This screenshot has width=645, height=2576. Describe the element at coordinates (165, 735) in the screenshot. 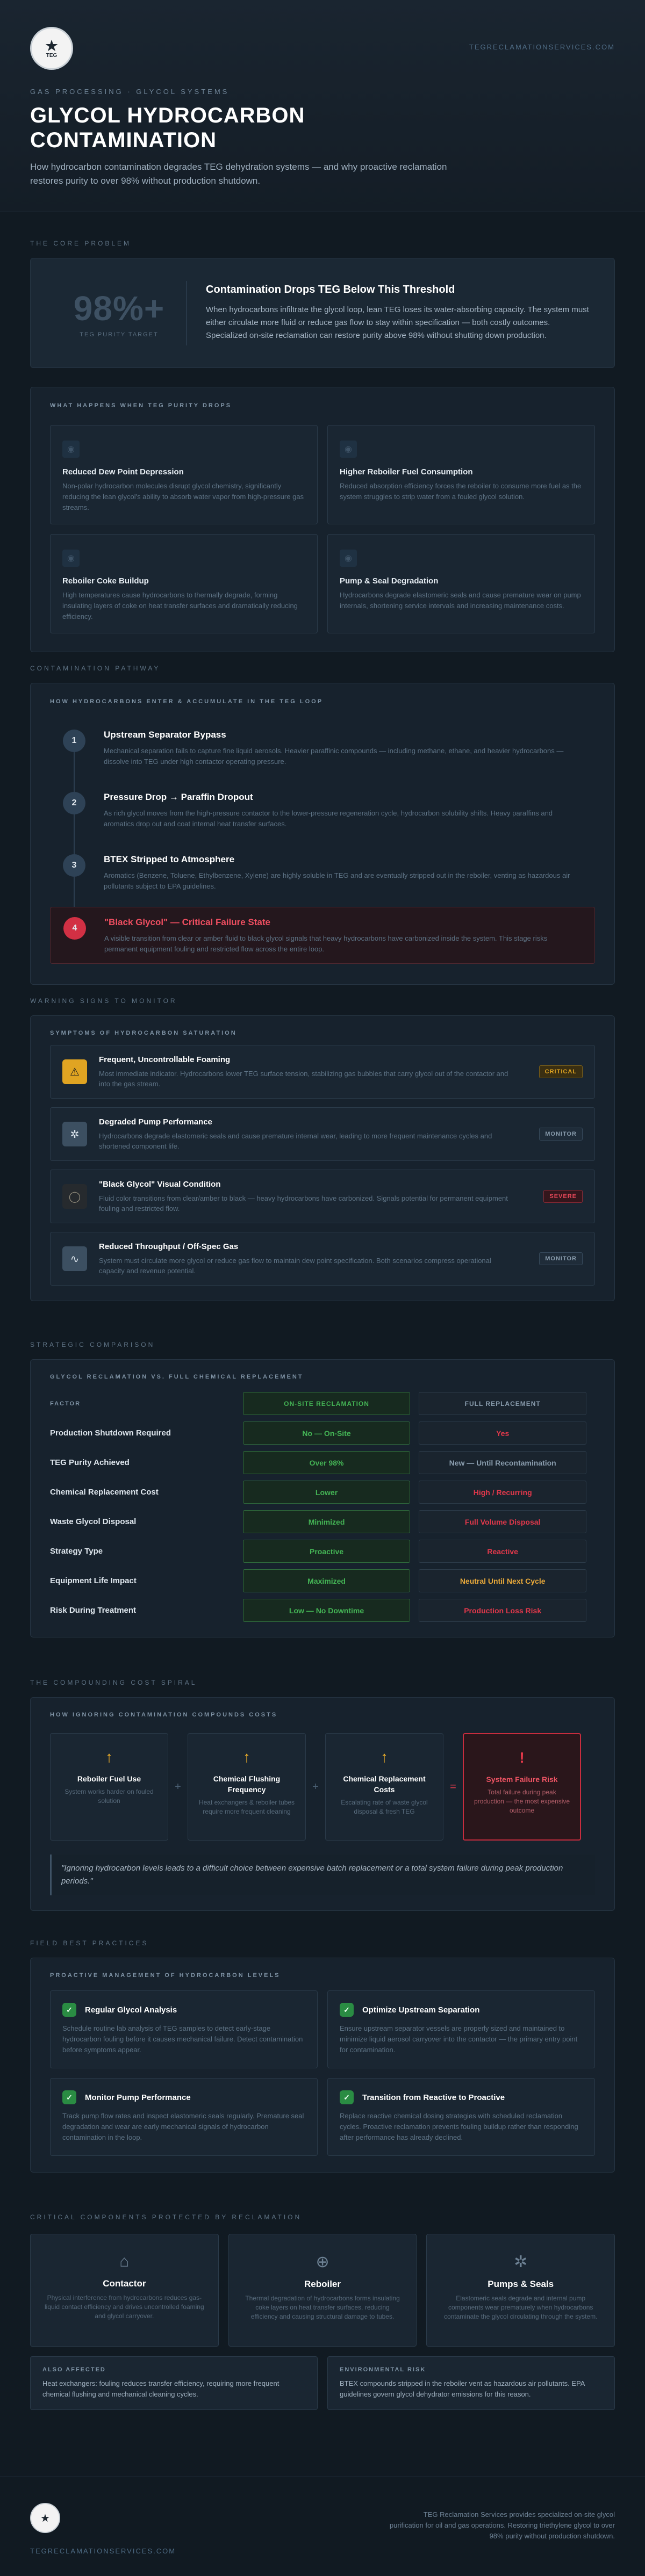

I see `step-title: Upstream Separator Bypass` at that location.